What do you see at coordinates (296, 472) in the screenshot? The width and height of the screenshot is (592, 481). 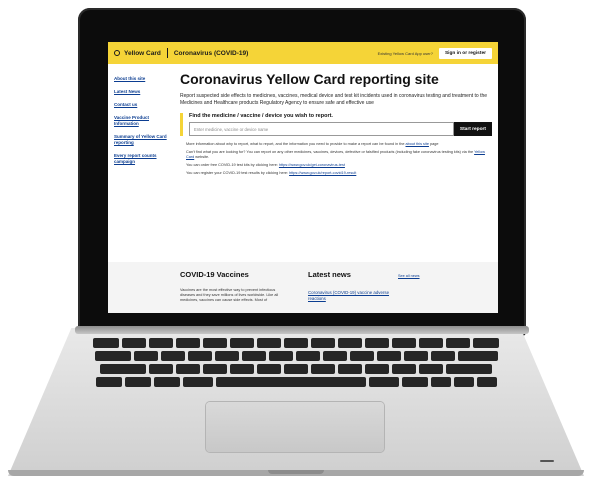 I see `lid-notch` at bounding box center [296, 472].